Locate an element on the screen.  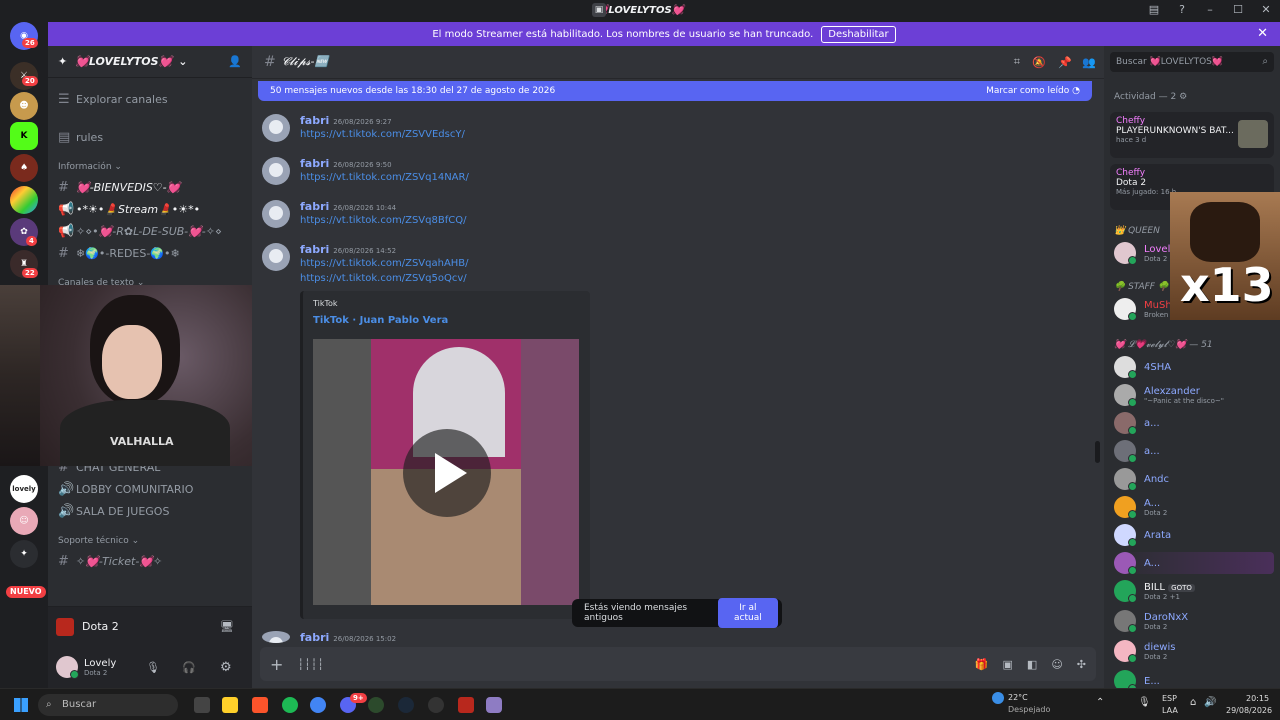
lang-primary: ESP is located at coordinates (1169, 698).